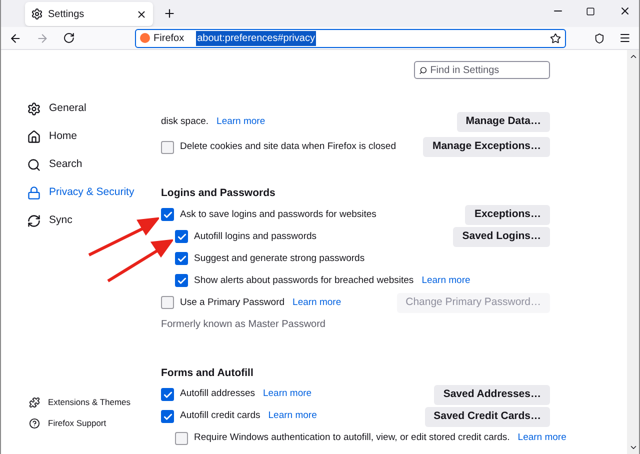  Describe the element at coordinates (278, 215) in the screenshot. I see `checkbox-label: Ask to save logins and passwords for websites` at that location.